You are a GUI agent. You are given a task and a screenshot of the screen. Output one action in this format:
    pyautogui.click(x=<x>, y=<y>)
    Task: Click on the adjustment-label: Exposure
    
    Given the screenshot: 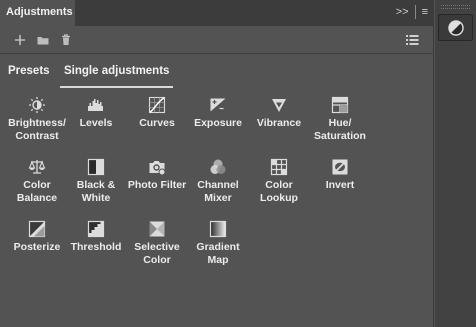 What is the action you would take?
    pyautogui.click(x=218, y=123)
    